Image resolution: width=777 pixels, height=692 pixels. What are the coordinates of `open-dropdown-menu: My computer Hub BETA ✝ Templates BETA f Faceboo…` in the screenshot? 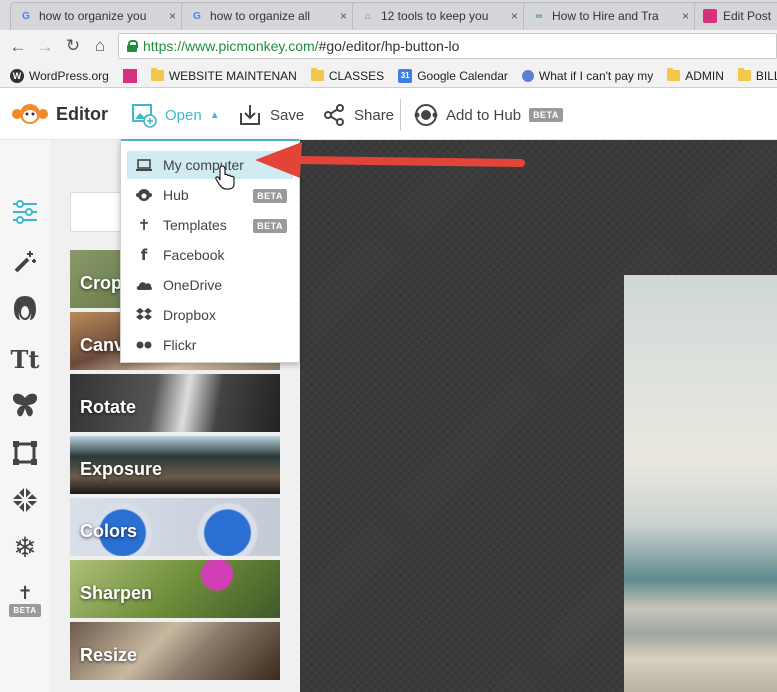 It's located at (210, 251).